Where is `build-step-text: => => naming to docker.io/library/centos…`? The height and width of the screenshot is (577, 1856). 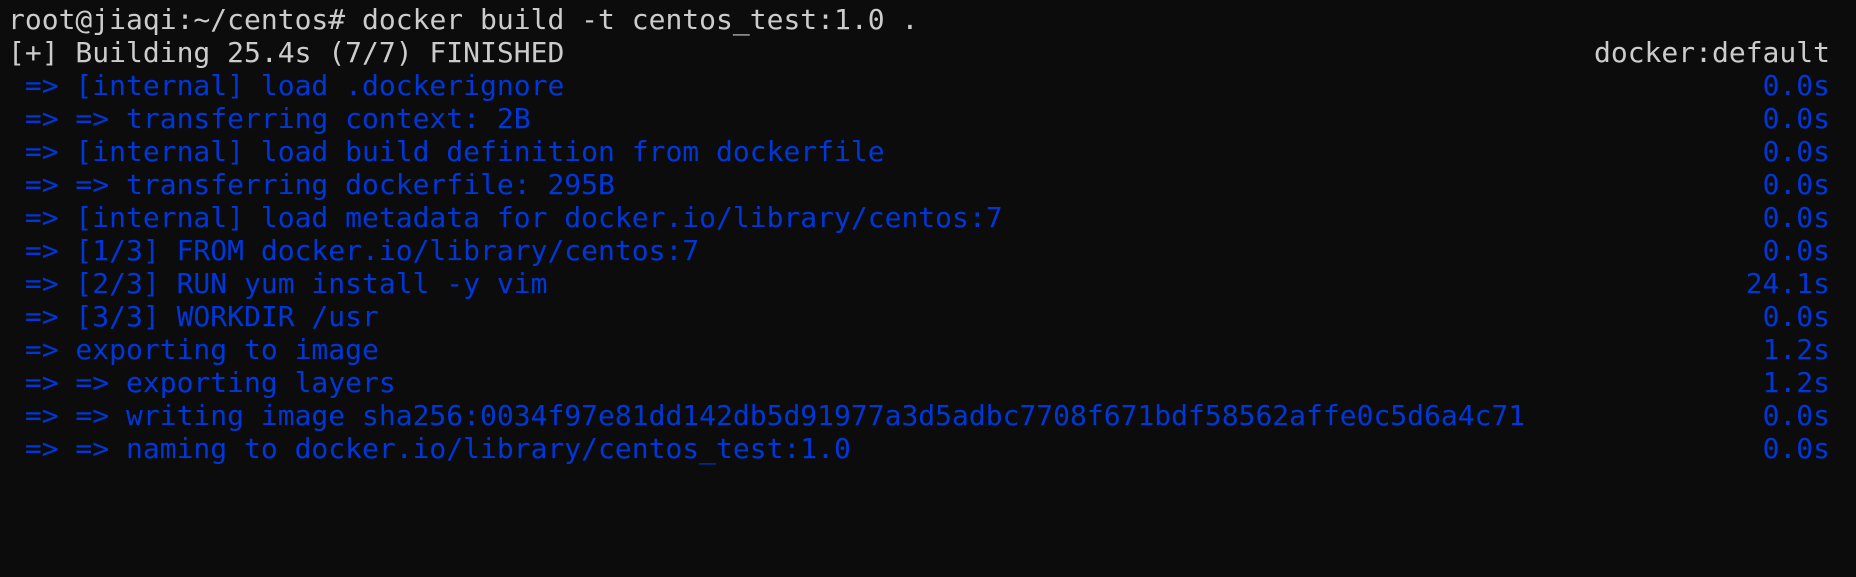
build-step-text: => => naming to docker.io/library/centos… is located at coordinates (429, 448).